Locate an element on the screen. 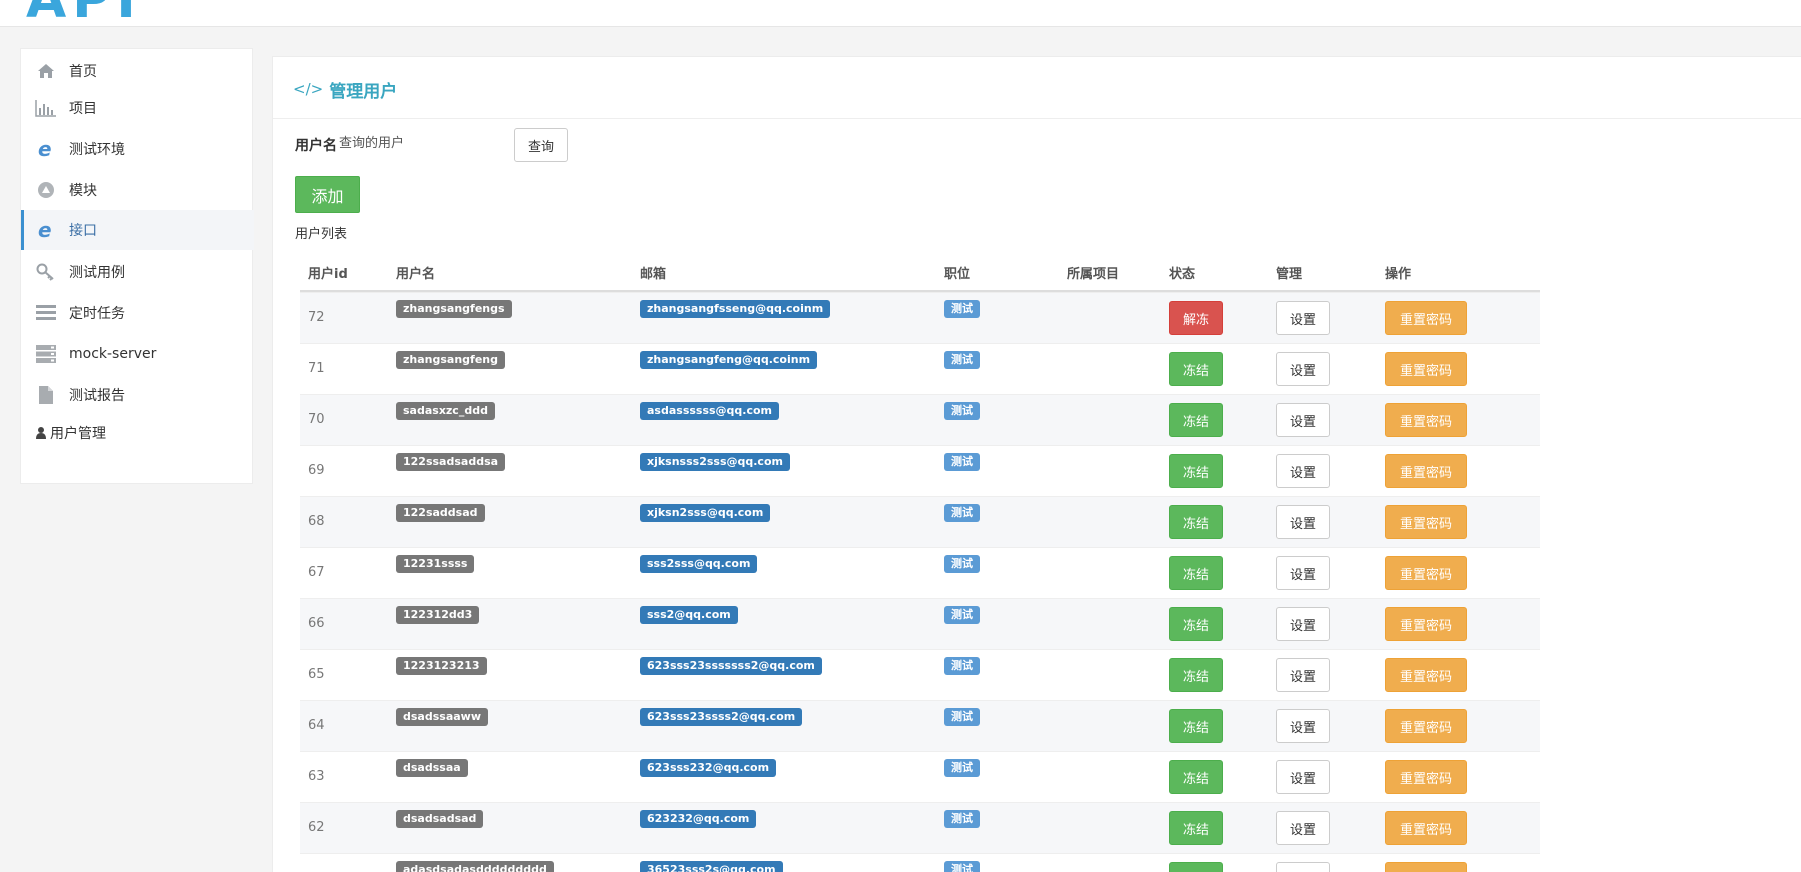 Image resolution: width=1801 pixels, height=872 pixels. user-id: 69 is located at coordinates (316, 470).